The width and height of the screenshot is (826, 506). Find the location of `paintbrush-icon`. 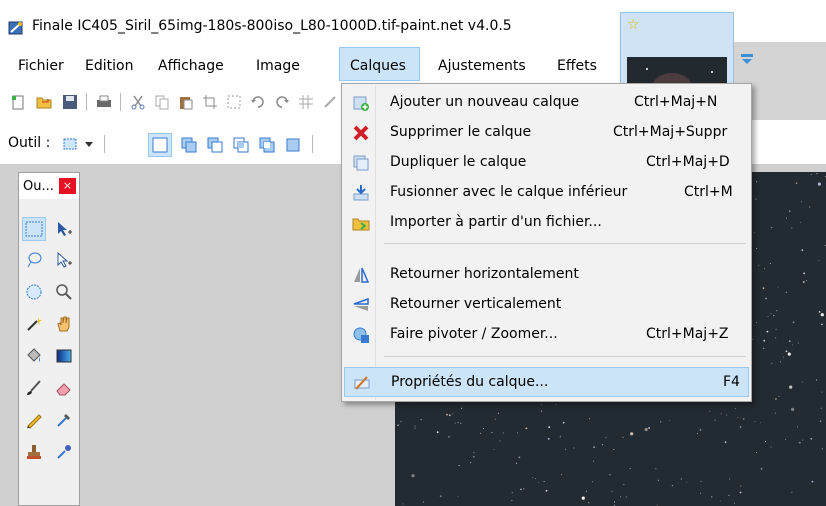

paintbrush-icon is located at coordinates (34, 388).